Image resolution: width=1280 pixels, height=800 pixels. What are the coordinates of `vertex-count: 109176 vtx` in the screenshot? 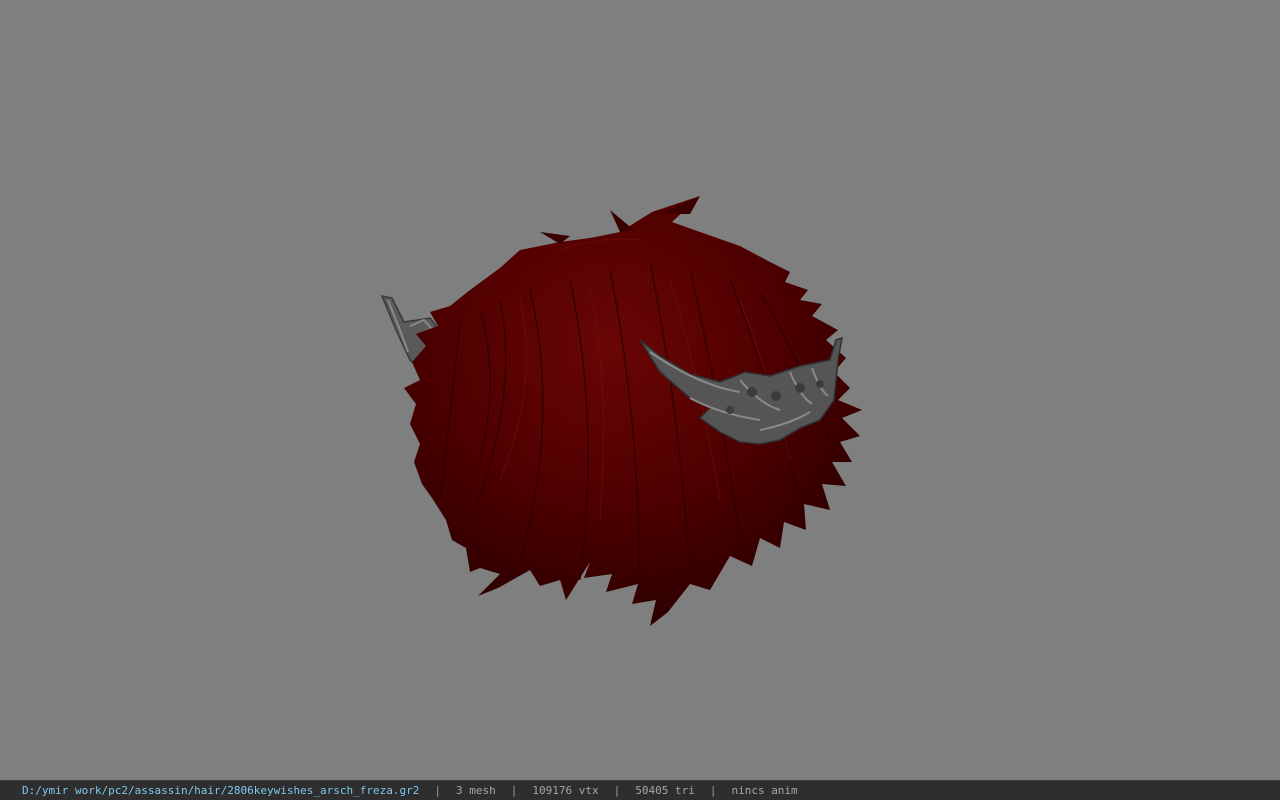 It's located at (565, 790).